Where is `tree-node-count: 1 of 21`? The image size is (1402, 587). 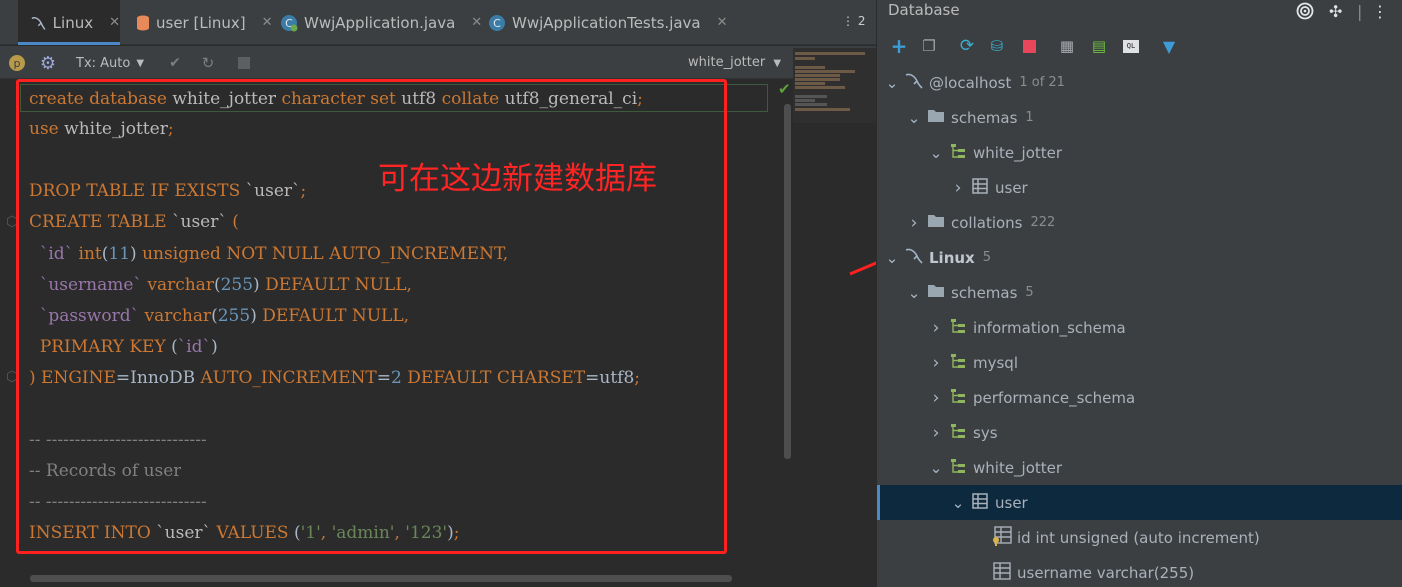 tree-node-count: 1 of 21 is located at coordinates (1042, 82).